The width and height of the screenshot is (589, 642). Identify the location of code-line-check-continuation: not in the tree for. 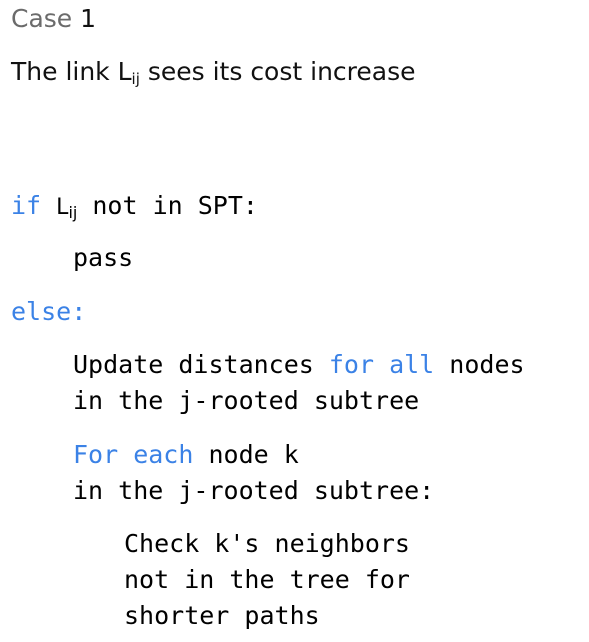
(267, 579).